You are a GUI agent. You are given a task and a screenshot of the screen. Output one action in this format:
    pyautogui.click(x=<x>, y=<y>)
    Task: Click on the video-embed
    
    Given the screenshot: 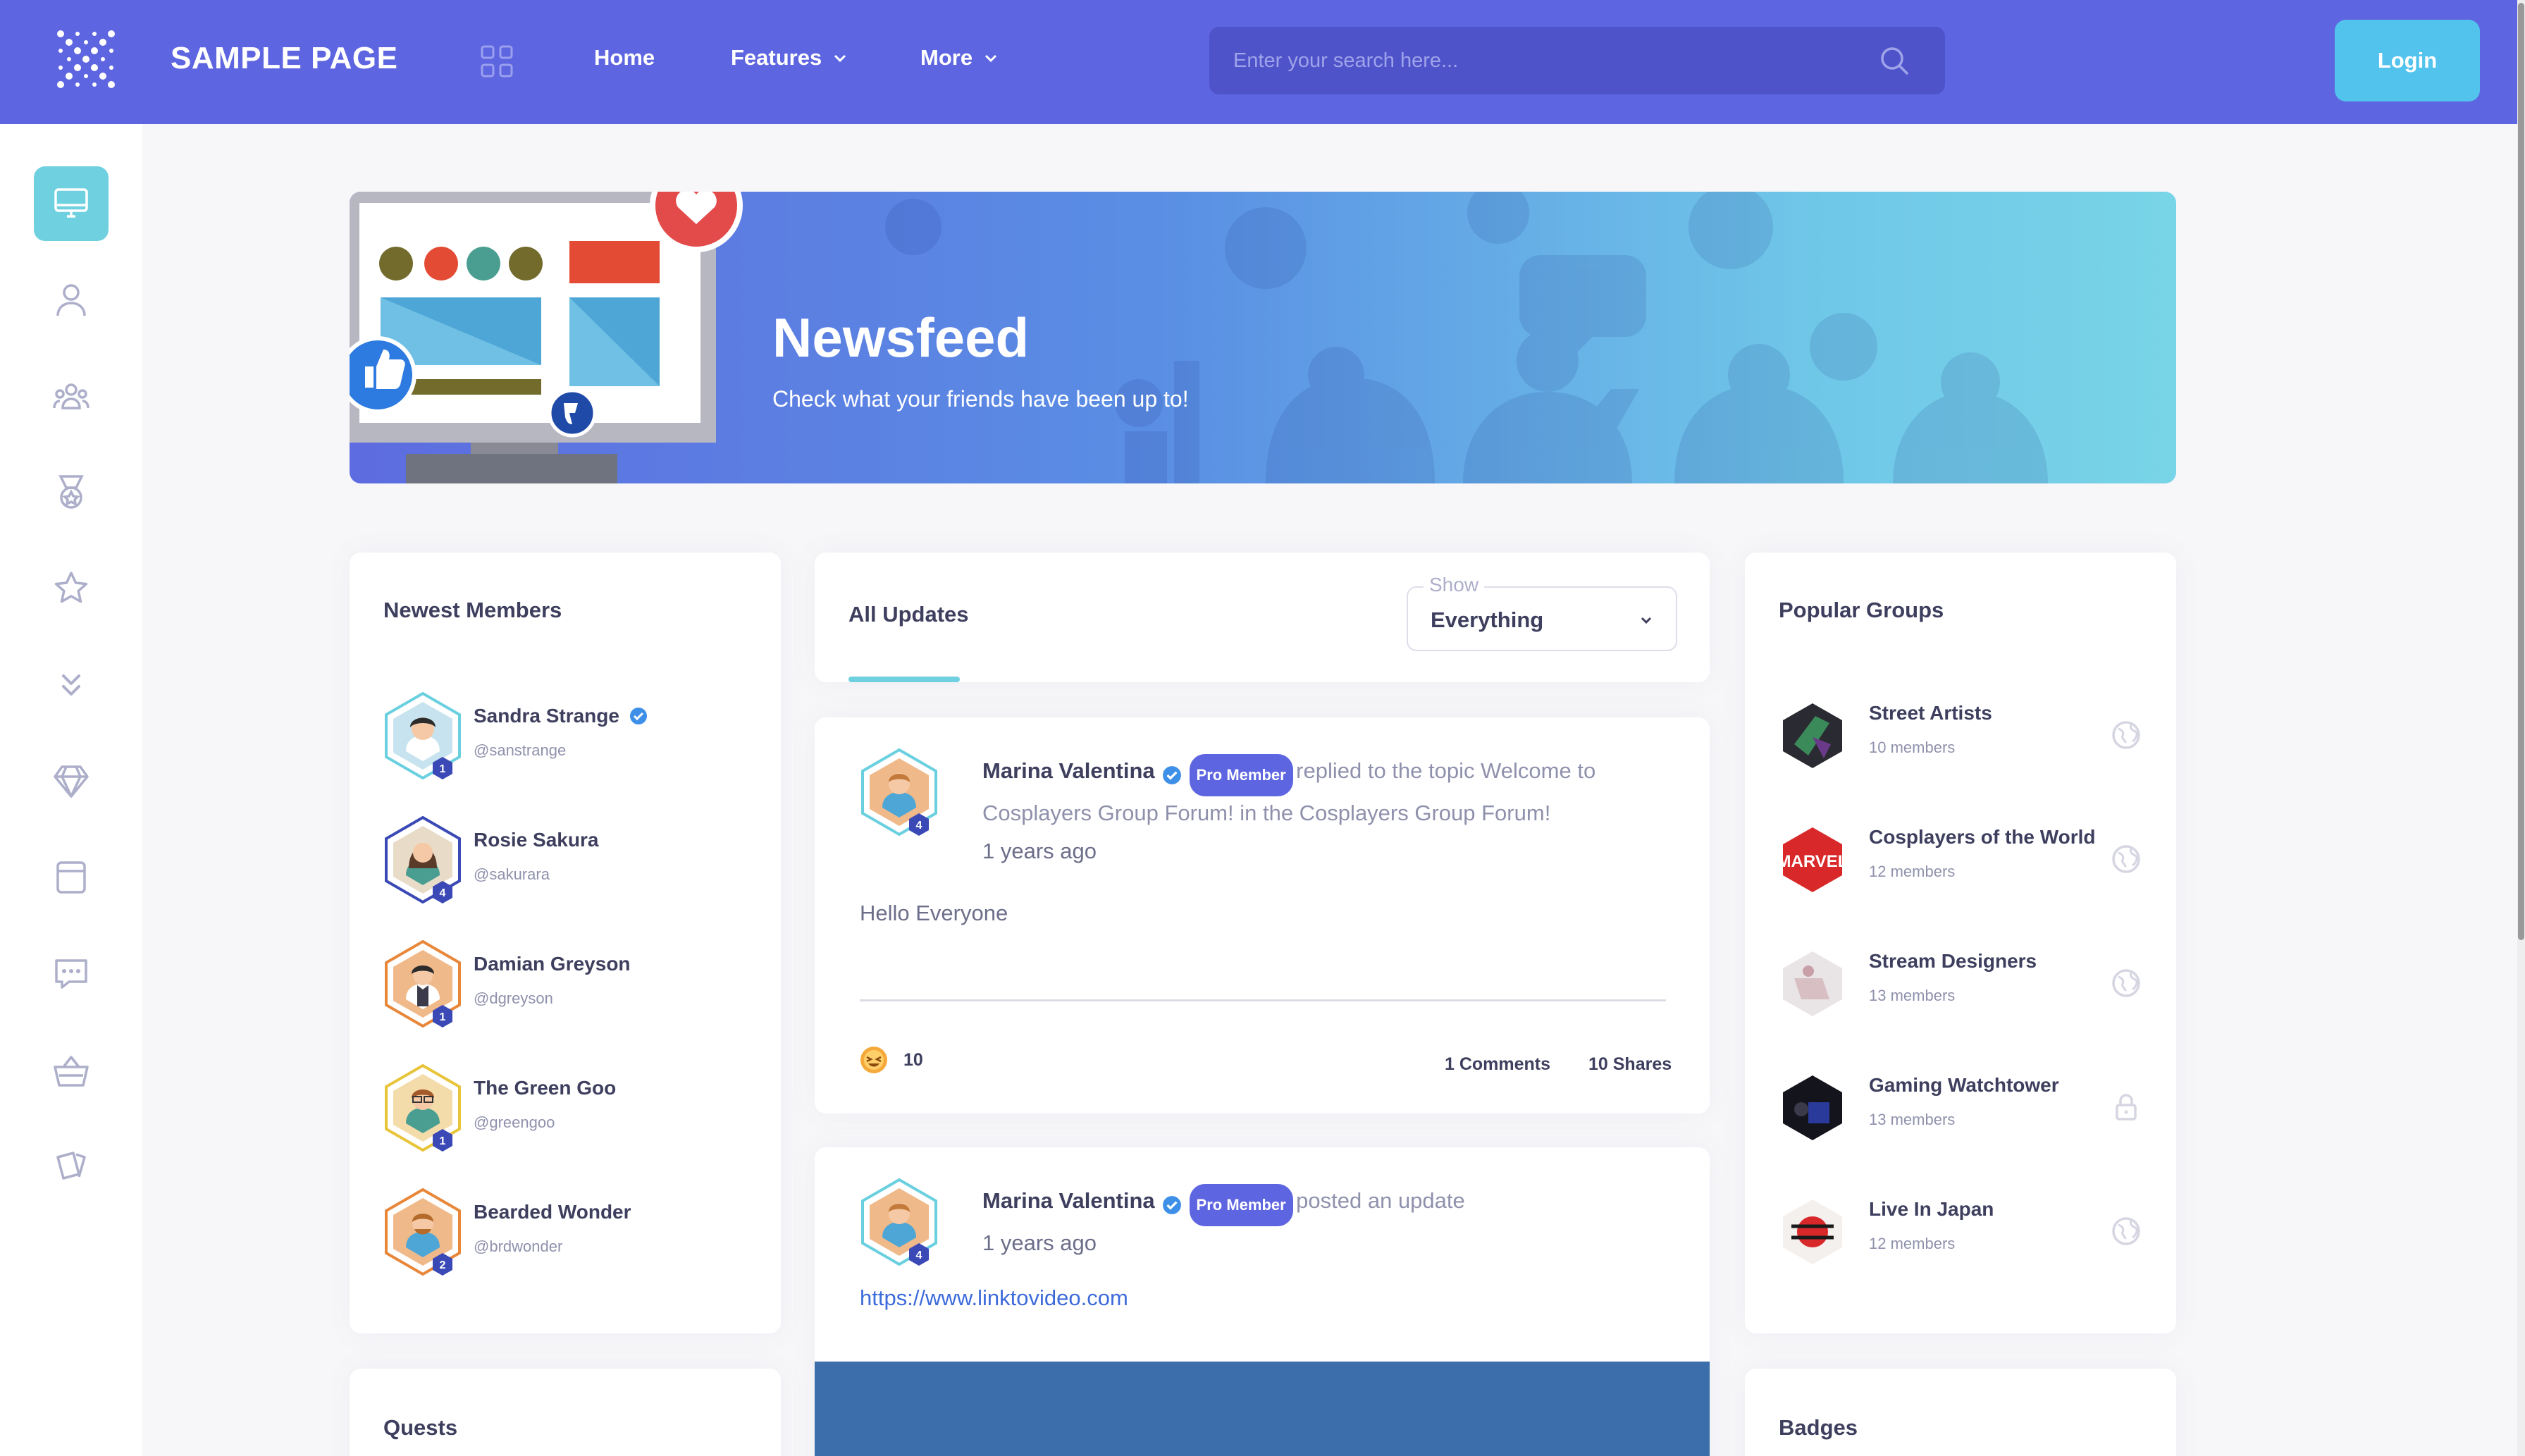 What is the action you would take?
    pyautogui.click(x=1262, y=1409)
    